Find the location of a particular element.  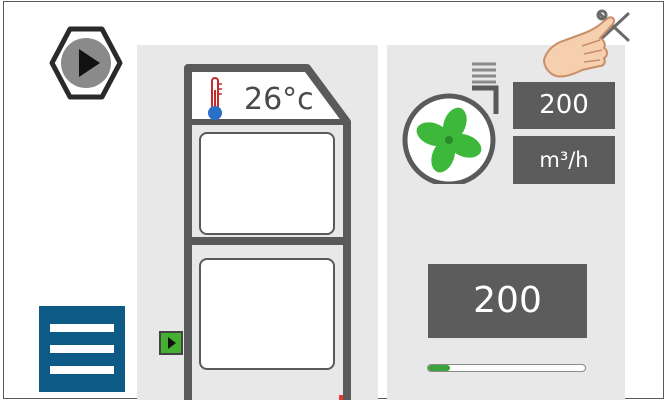

thermometer-icon is located at coordinates (215, 98).